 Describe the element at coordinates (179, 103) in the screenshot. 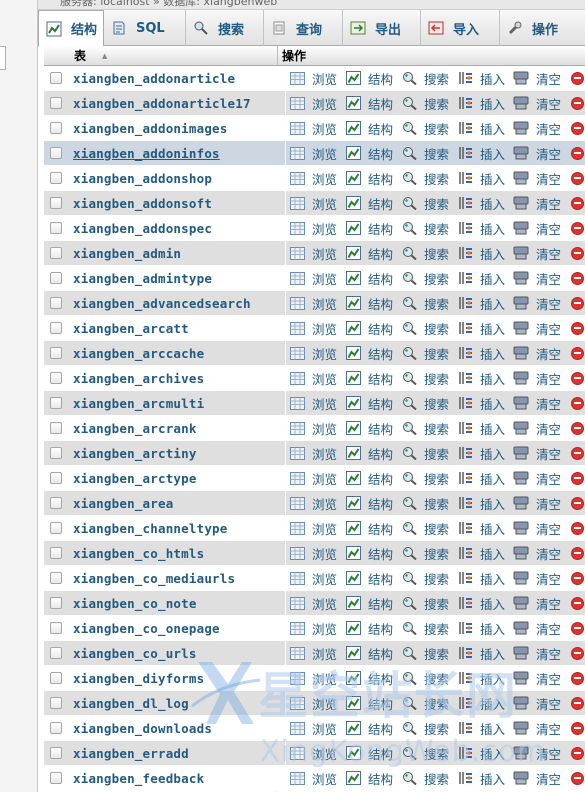

I see `table-name-link: xiangben_addonarticle17` at that location.